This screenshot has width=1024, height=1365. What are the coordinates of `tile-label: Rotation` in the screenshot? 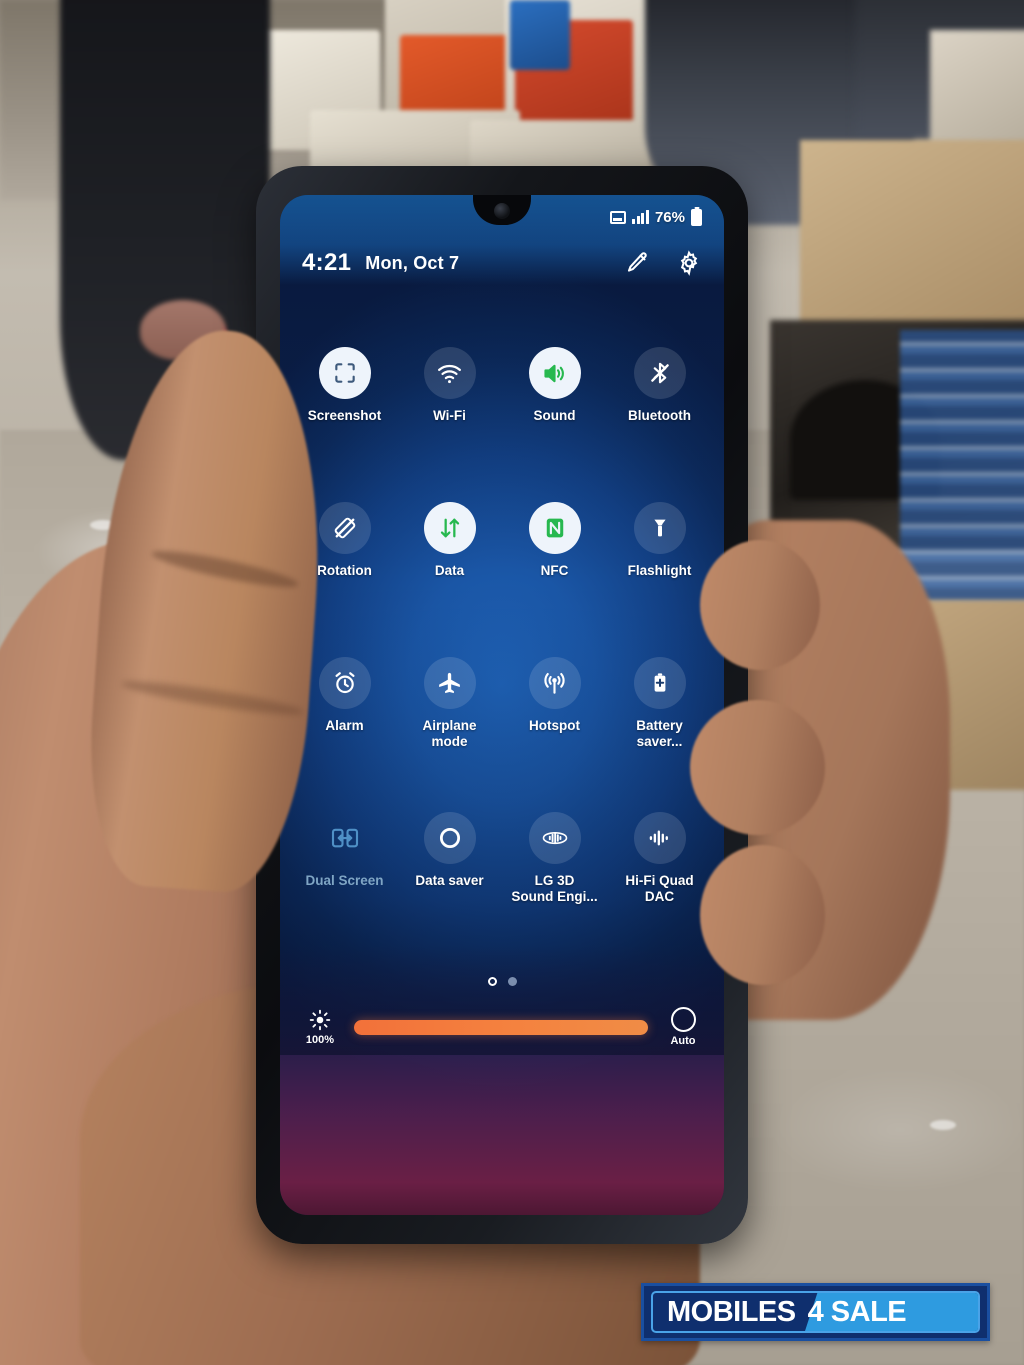 It's located at (344, 570).